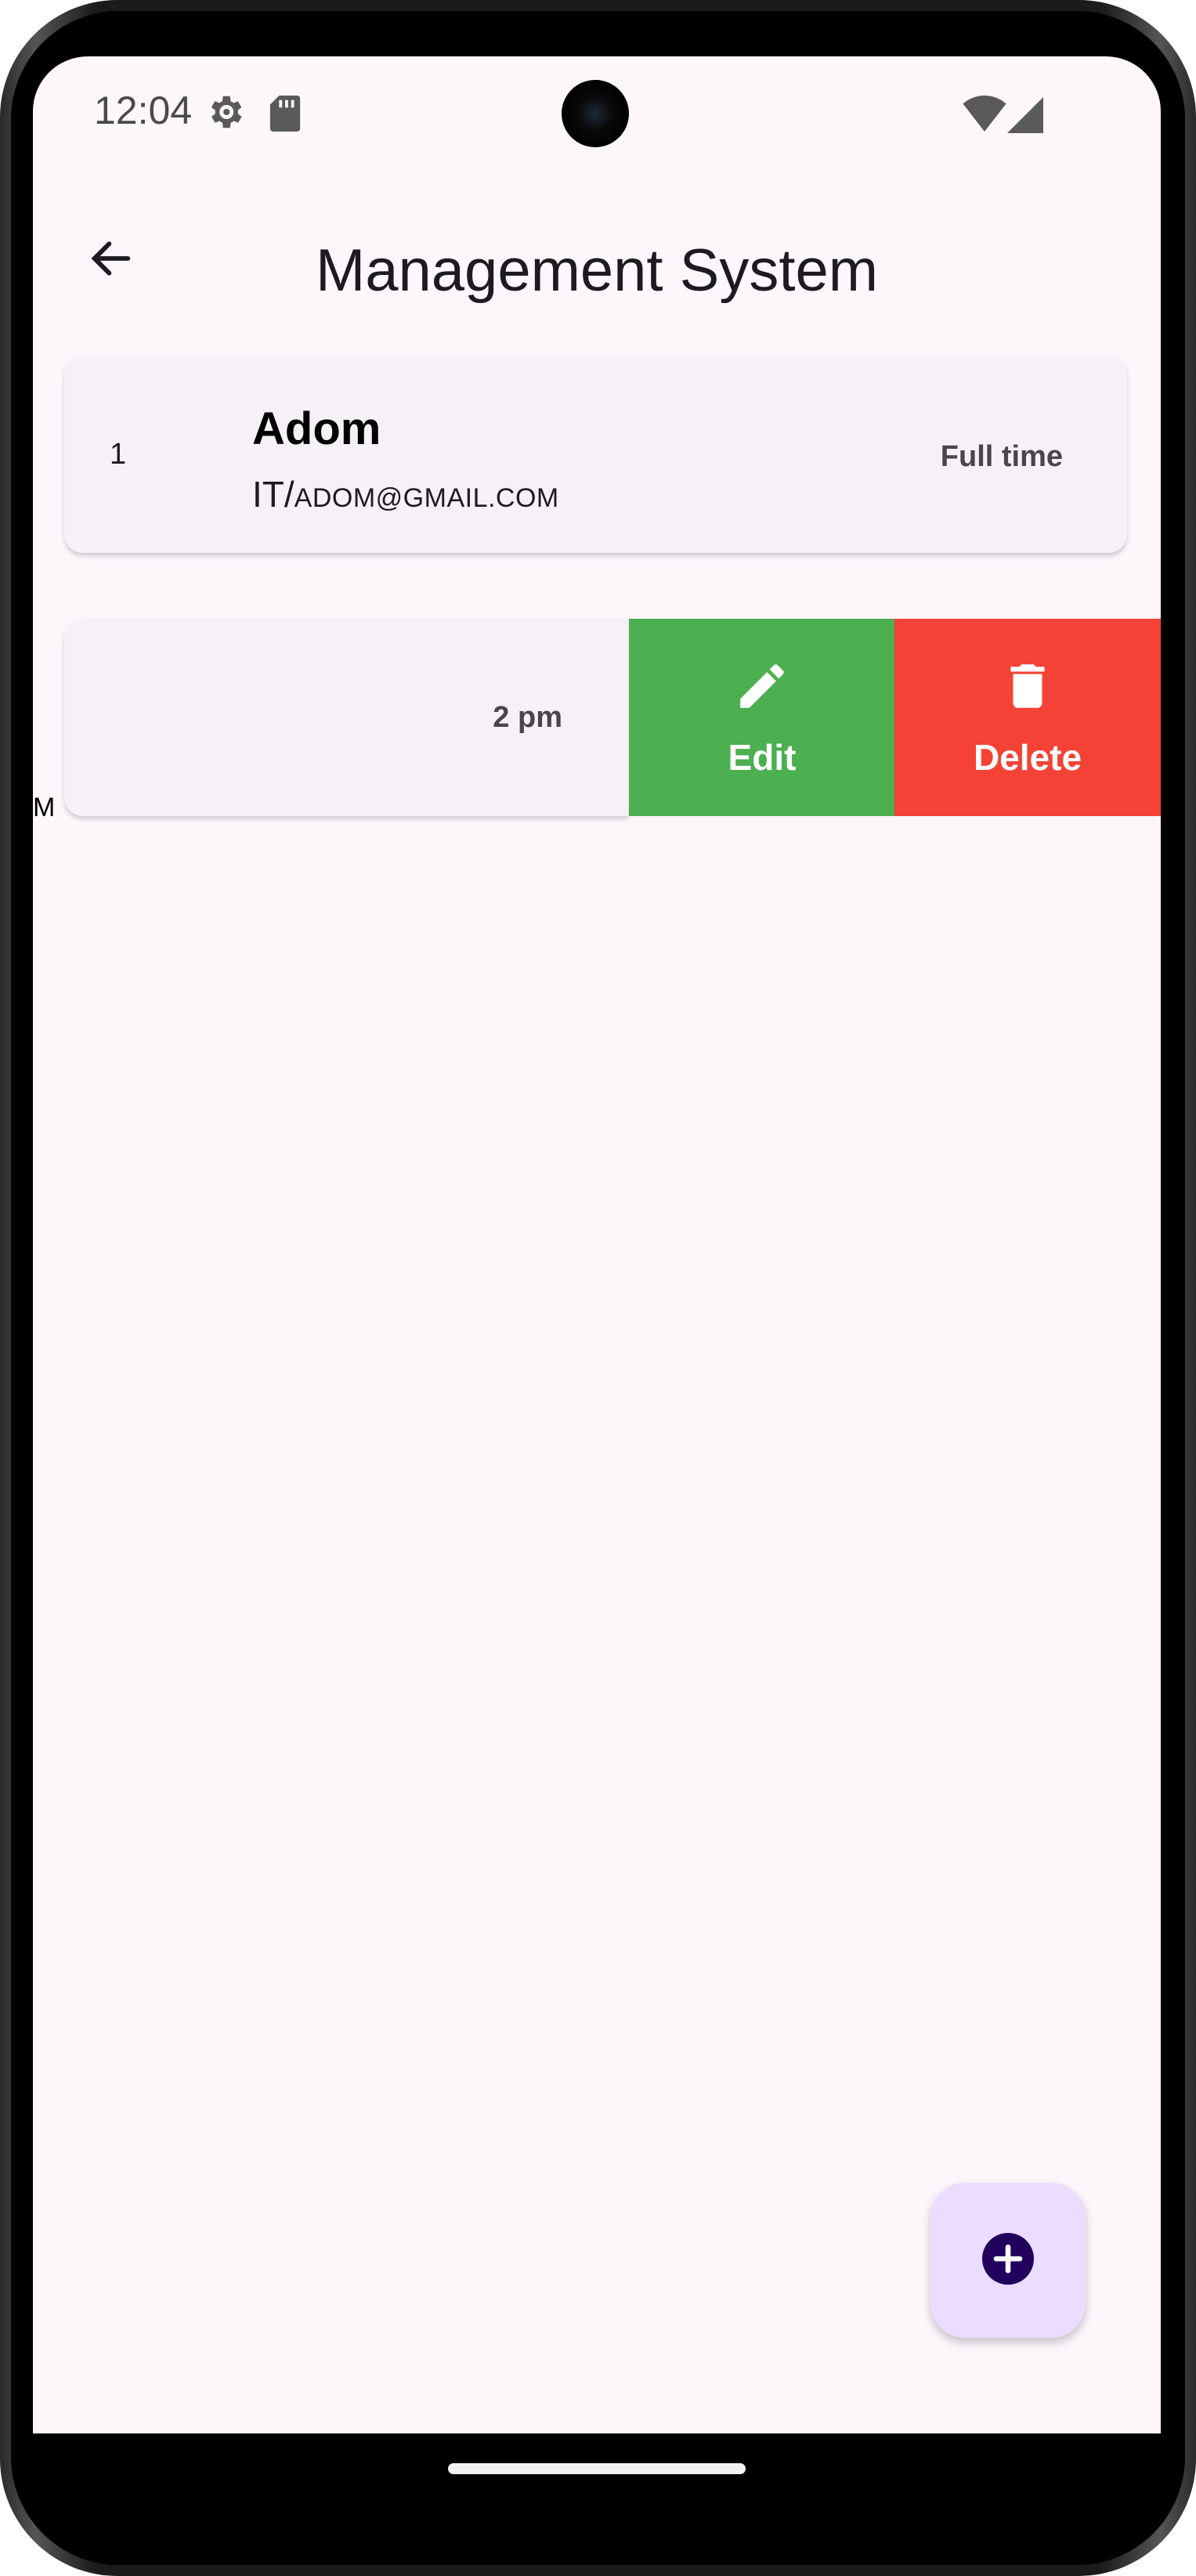 The width and height of the screenshot is (1196, 2576). Describe the element at coordinates (44, 807) in the screenshot. I see `swiped-item-letter: M` at that location.